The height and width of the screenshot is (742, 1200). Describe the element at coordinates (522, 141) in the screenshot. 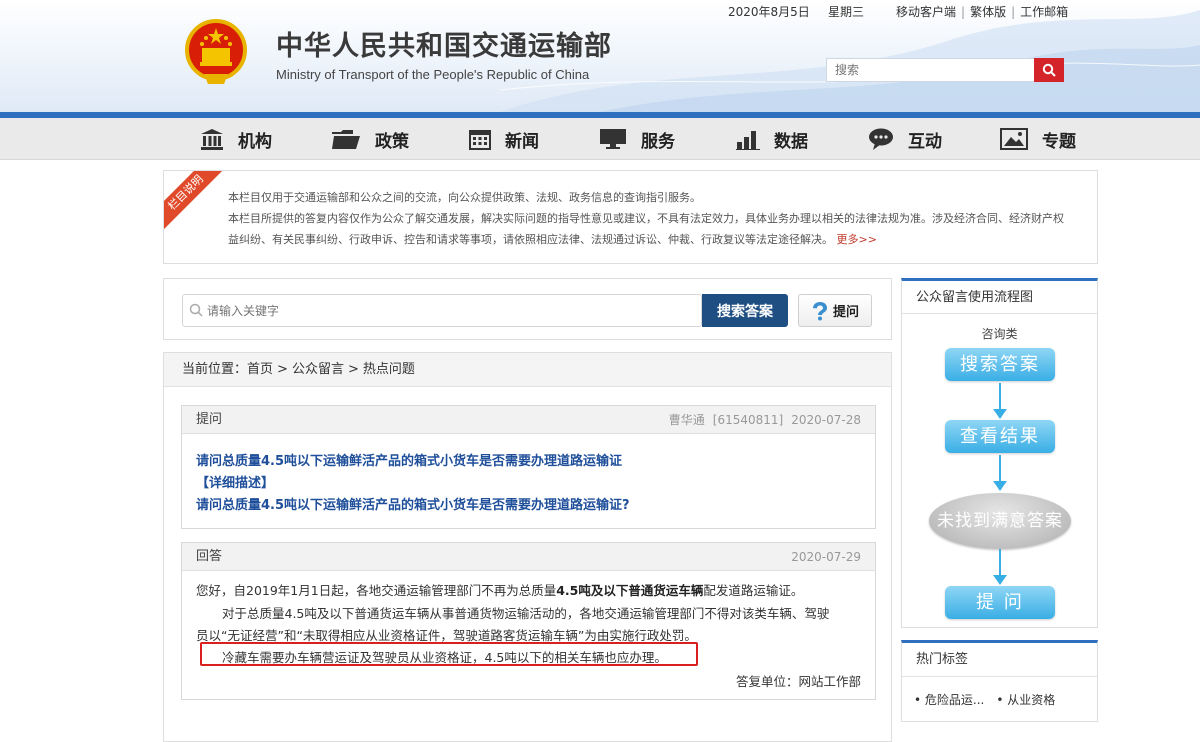

I see `nav-label: 新闻` at that location.